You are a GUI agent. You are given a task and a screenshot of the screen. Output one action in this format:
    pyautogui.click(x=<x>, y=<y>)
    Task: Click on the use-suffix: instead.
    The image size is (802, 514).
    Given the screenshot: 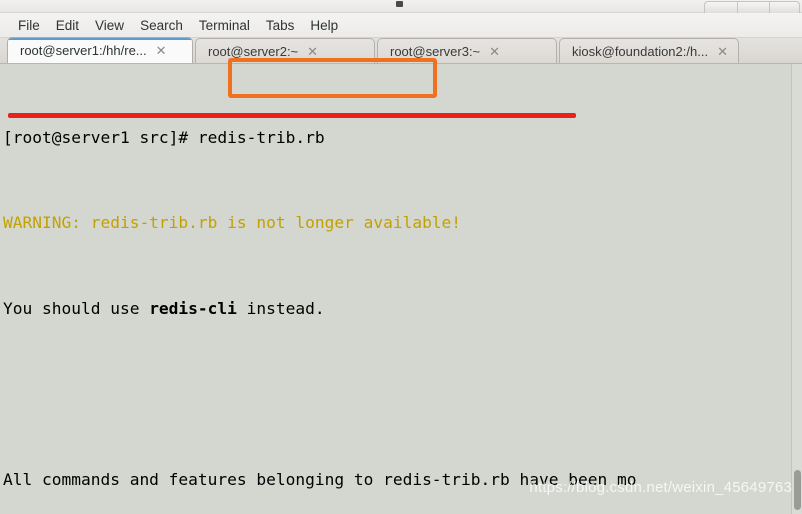 What is the action you would take?
    pyautogui.click(x=280, y=308)
    